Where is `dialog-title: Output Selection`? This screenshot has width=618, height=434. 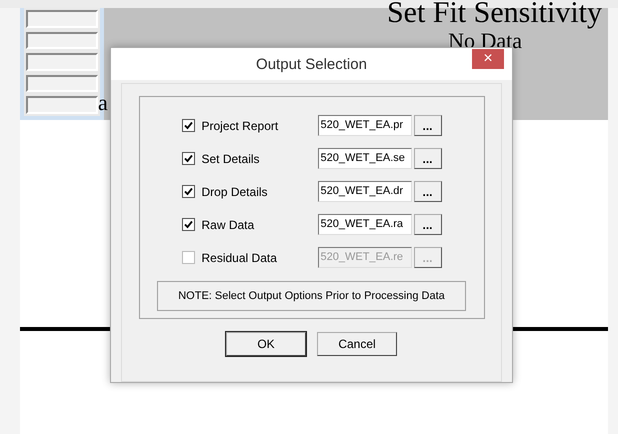 dialog-title: Output Selection is located at coordinates (311, 64).